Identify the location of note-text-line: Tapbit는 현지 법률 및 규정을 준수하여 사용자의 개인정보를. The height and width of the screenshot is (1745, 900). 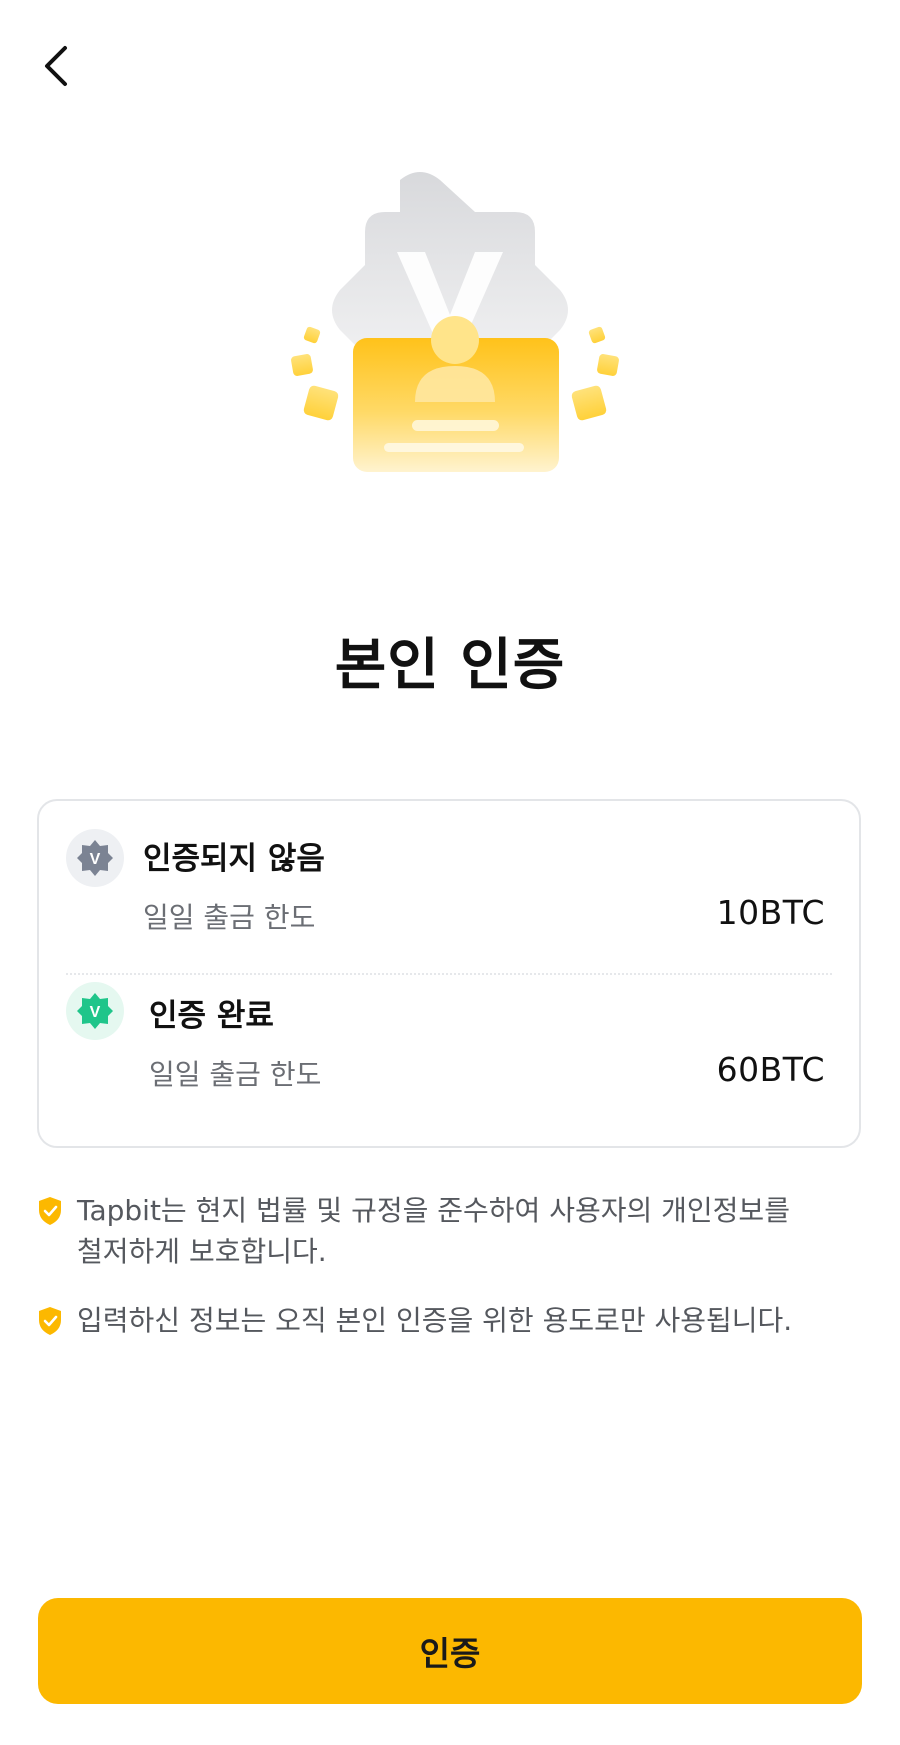
(433, 1210).